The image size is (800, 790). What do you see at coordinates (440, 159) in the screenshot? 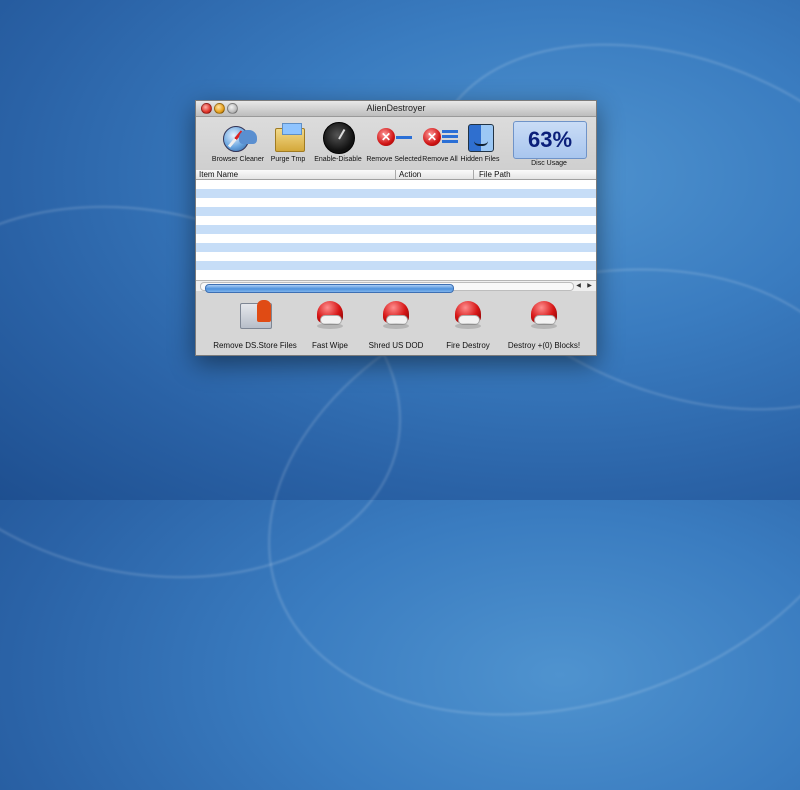
I see `remove-all-label: Remove All` at bounding box center [440, 159].